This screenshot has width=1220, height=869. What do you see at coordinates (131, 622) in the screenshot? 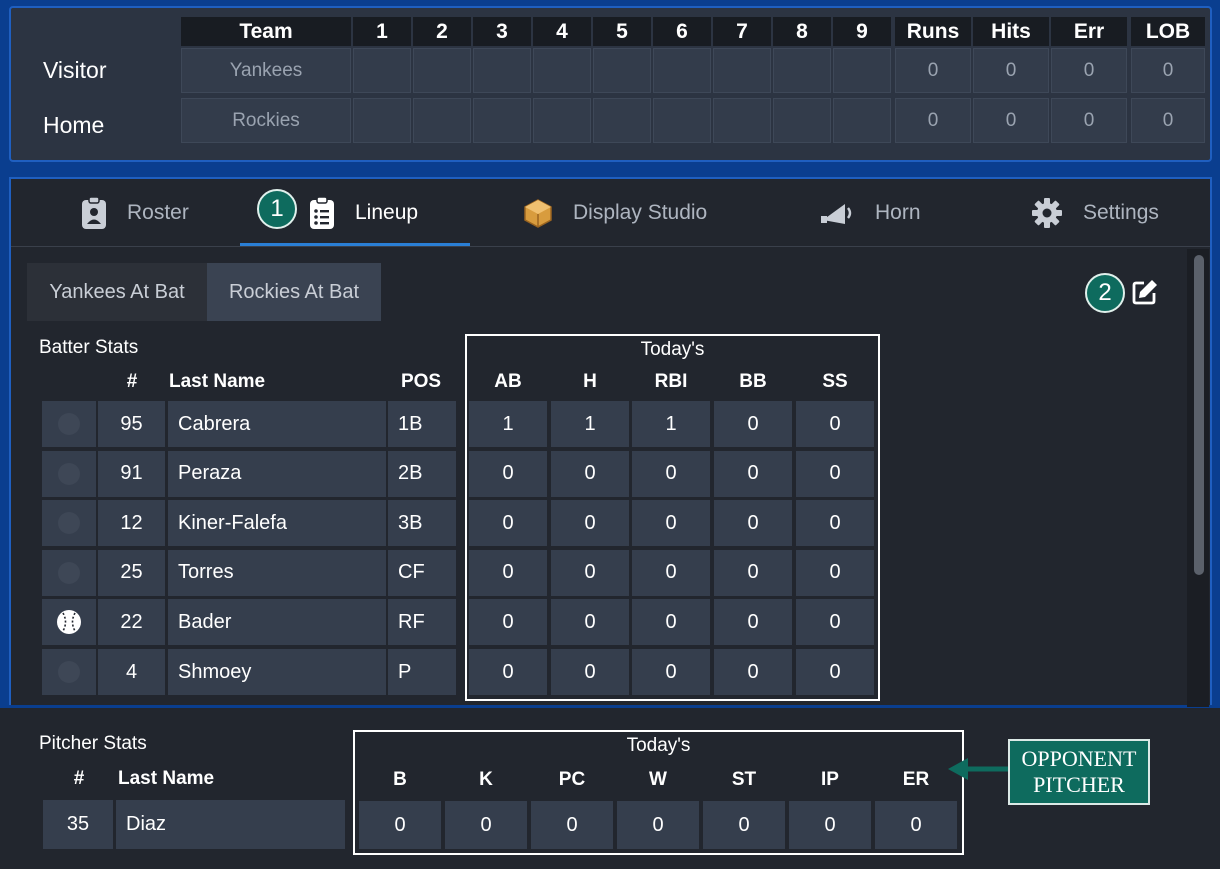
I see `batter-number: 22` at bounding box center [131, 622].